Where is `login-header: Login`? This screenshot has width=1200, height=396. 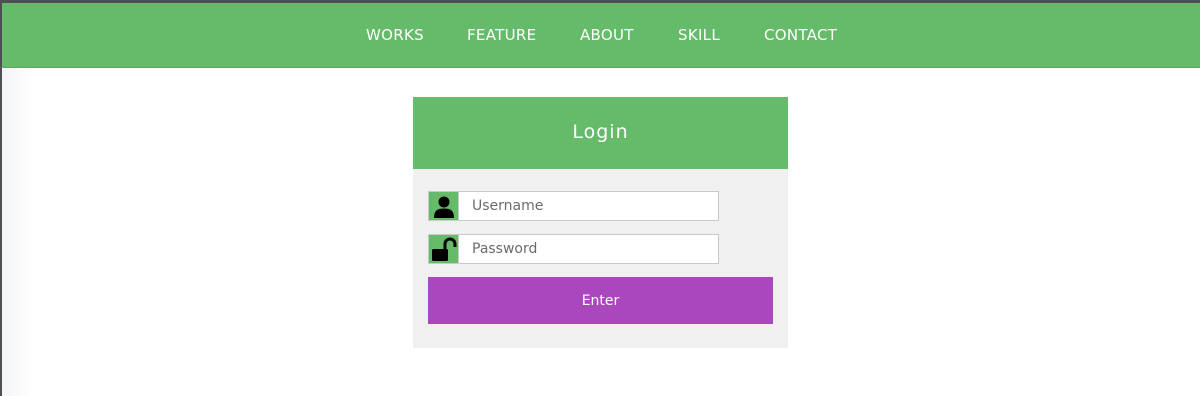 login-header: Login is located at coordinates (600, 133).